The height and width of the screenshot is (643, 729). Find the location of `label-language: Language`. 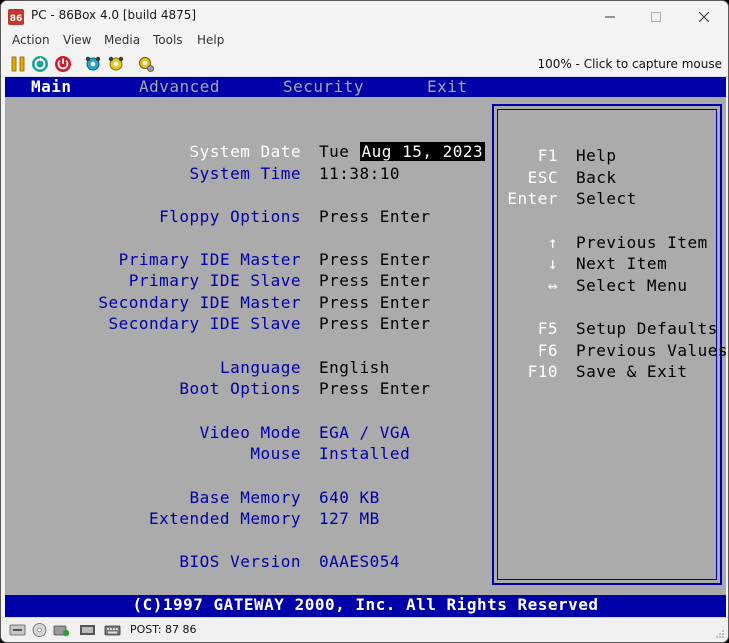

label-language: Language is located at coordinates (260, 367).